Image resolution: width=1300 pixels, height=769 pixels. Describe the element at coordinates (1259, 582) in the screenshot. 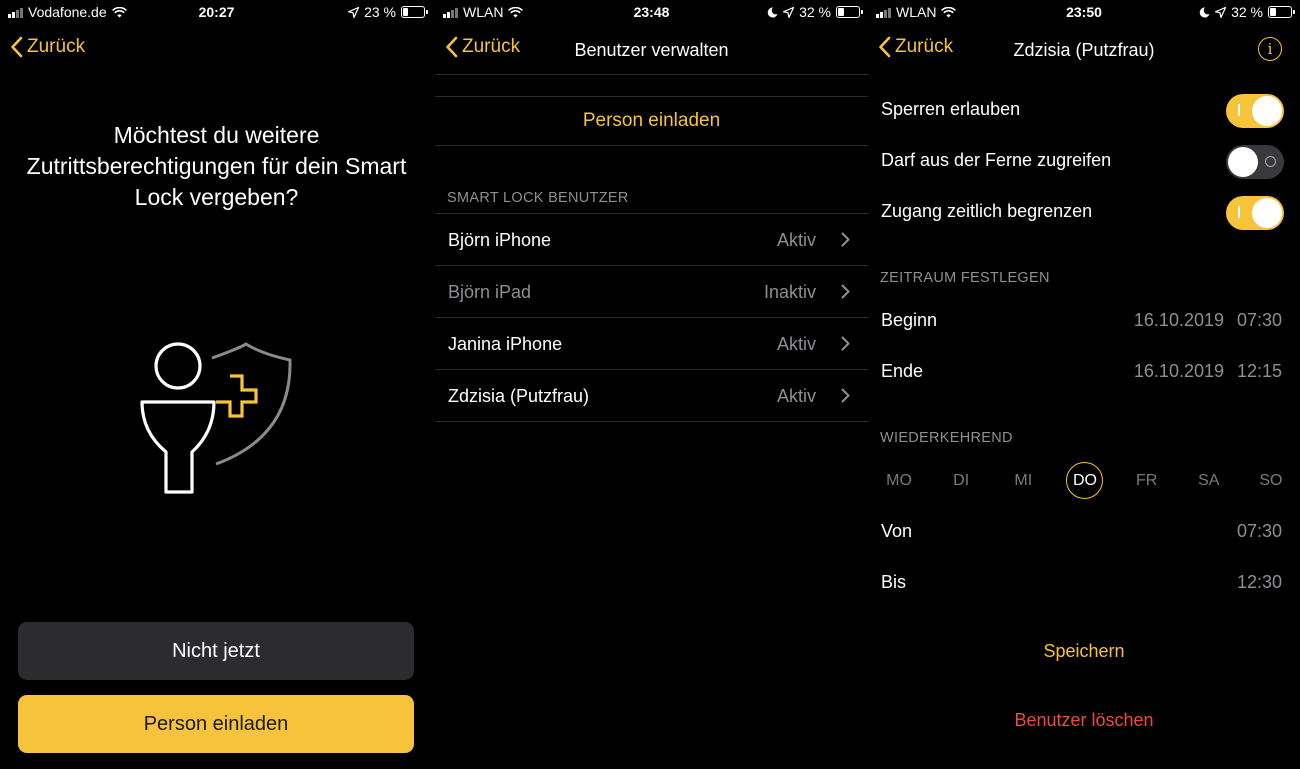

I see `to-time: 12:30` at that location.